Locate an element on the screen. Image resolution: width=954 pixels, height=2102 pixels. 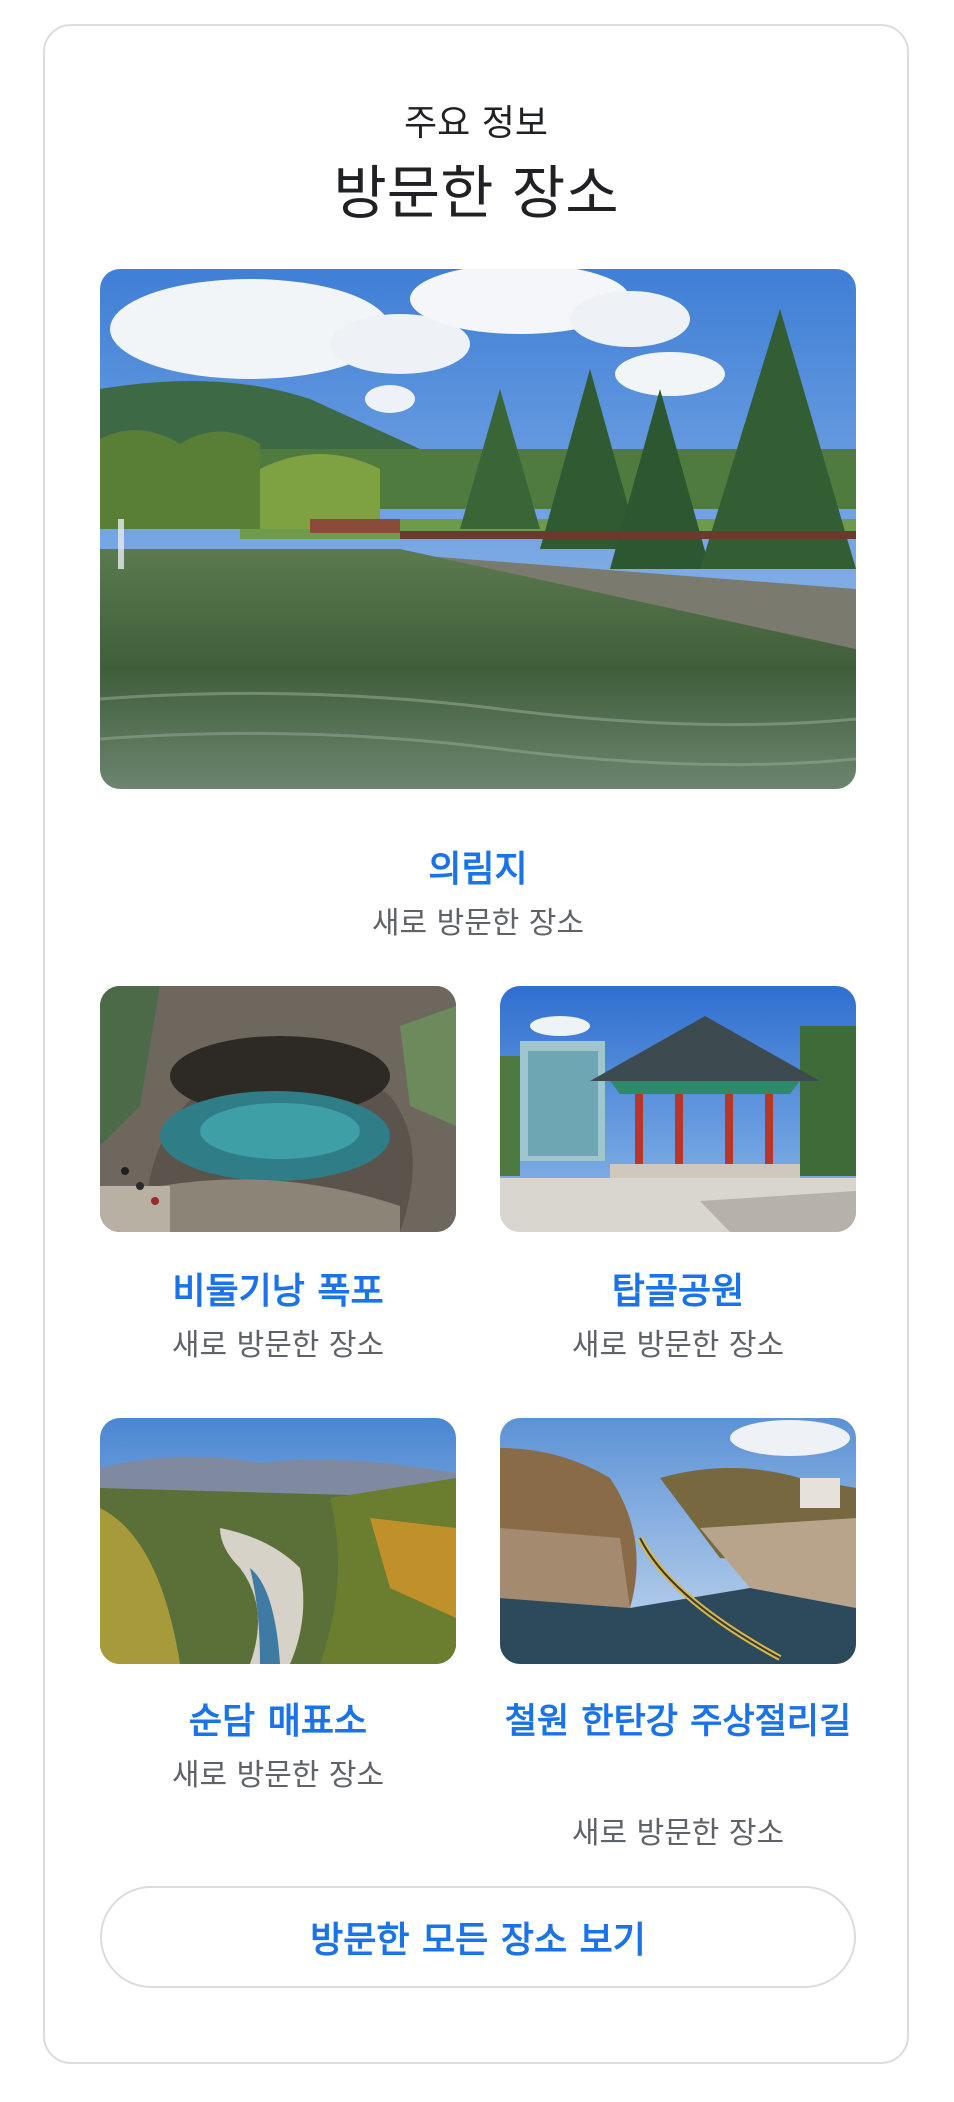
canyon-photo is located at coordinates (278, 1541).